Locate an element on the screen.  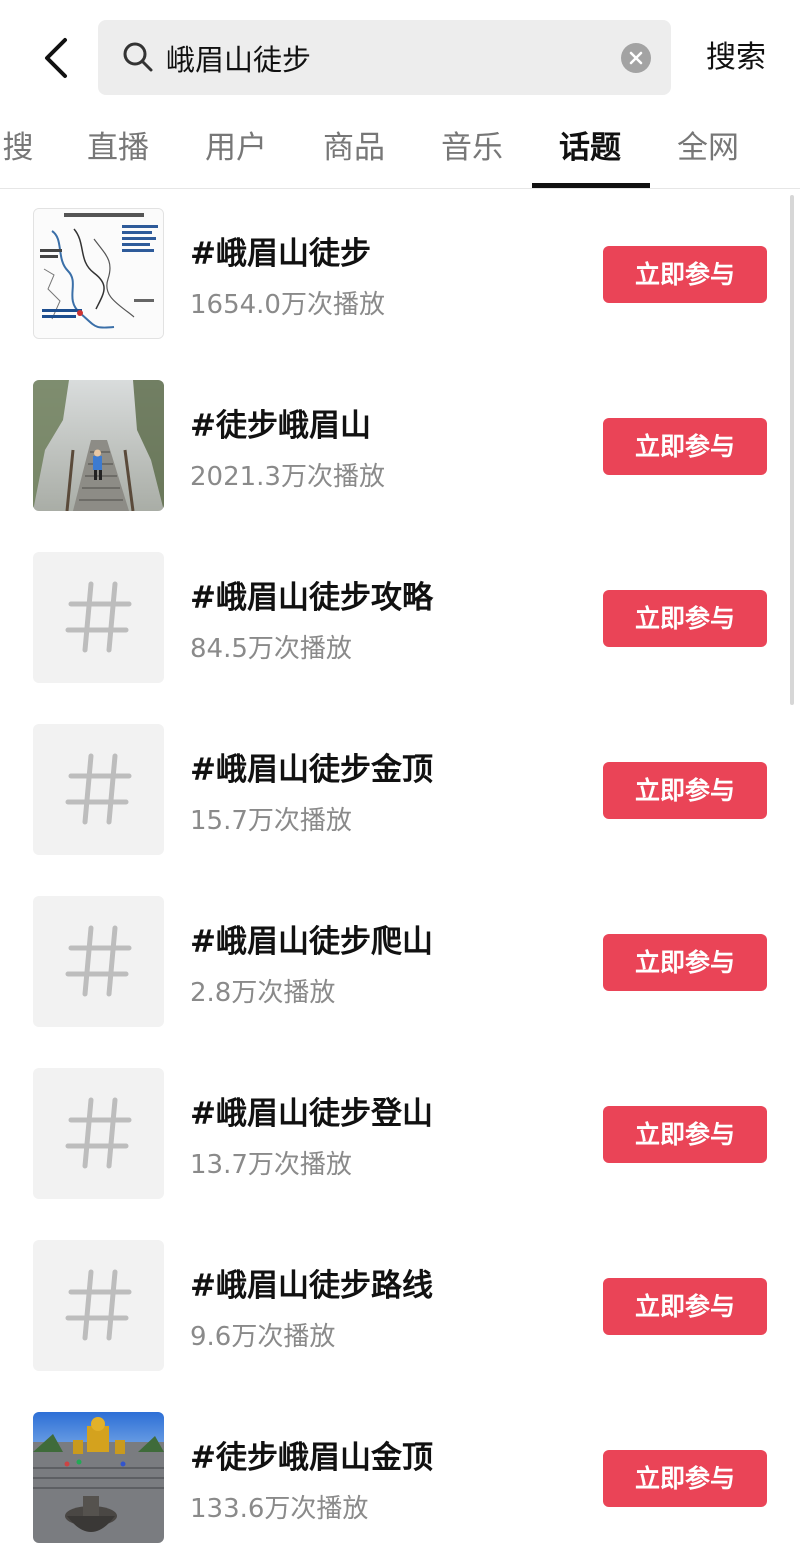
tab-products: 商品 is located at coordinates (354, 150).